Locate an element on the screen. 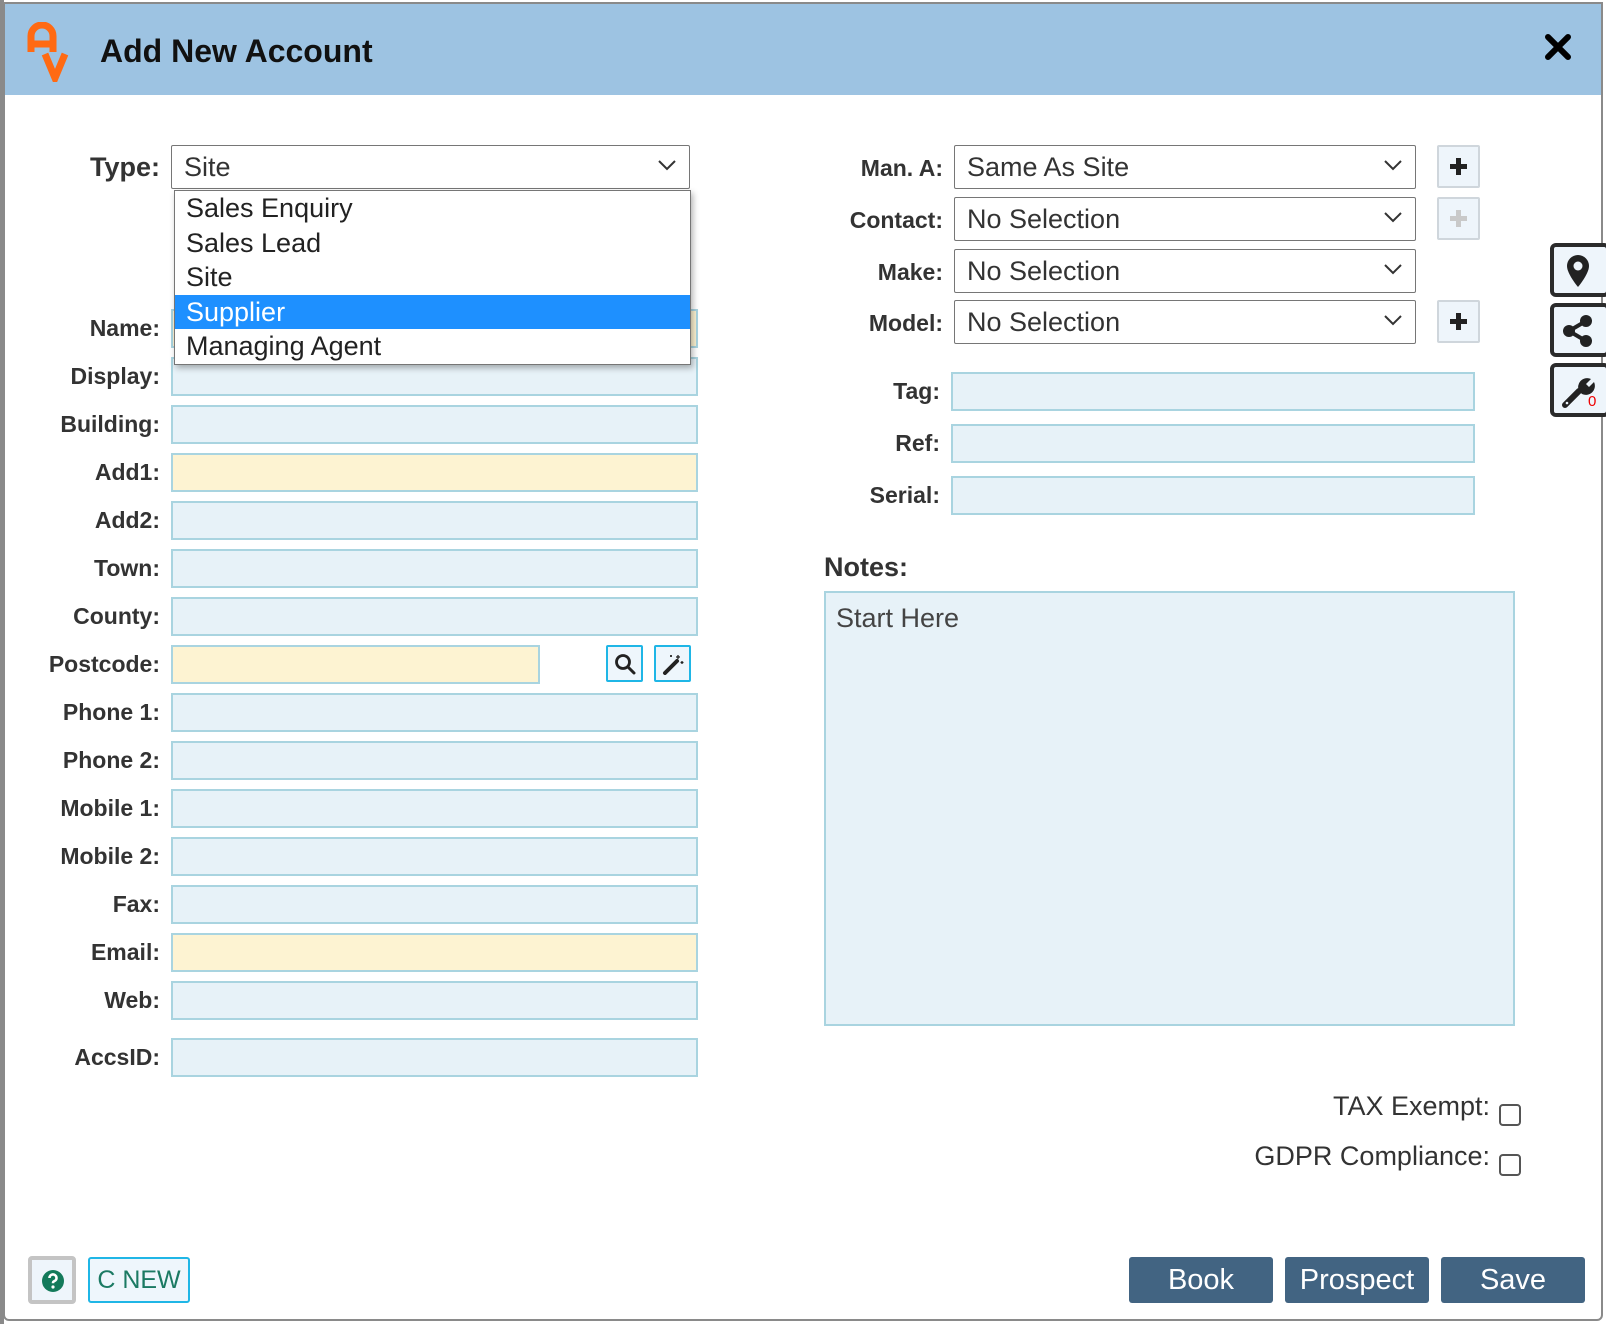  ref-label: Ref: is located at coordinates (917, 443).